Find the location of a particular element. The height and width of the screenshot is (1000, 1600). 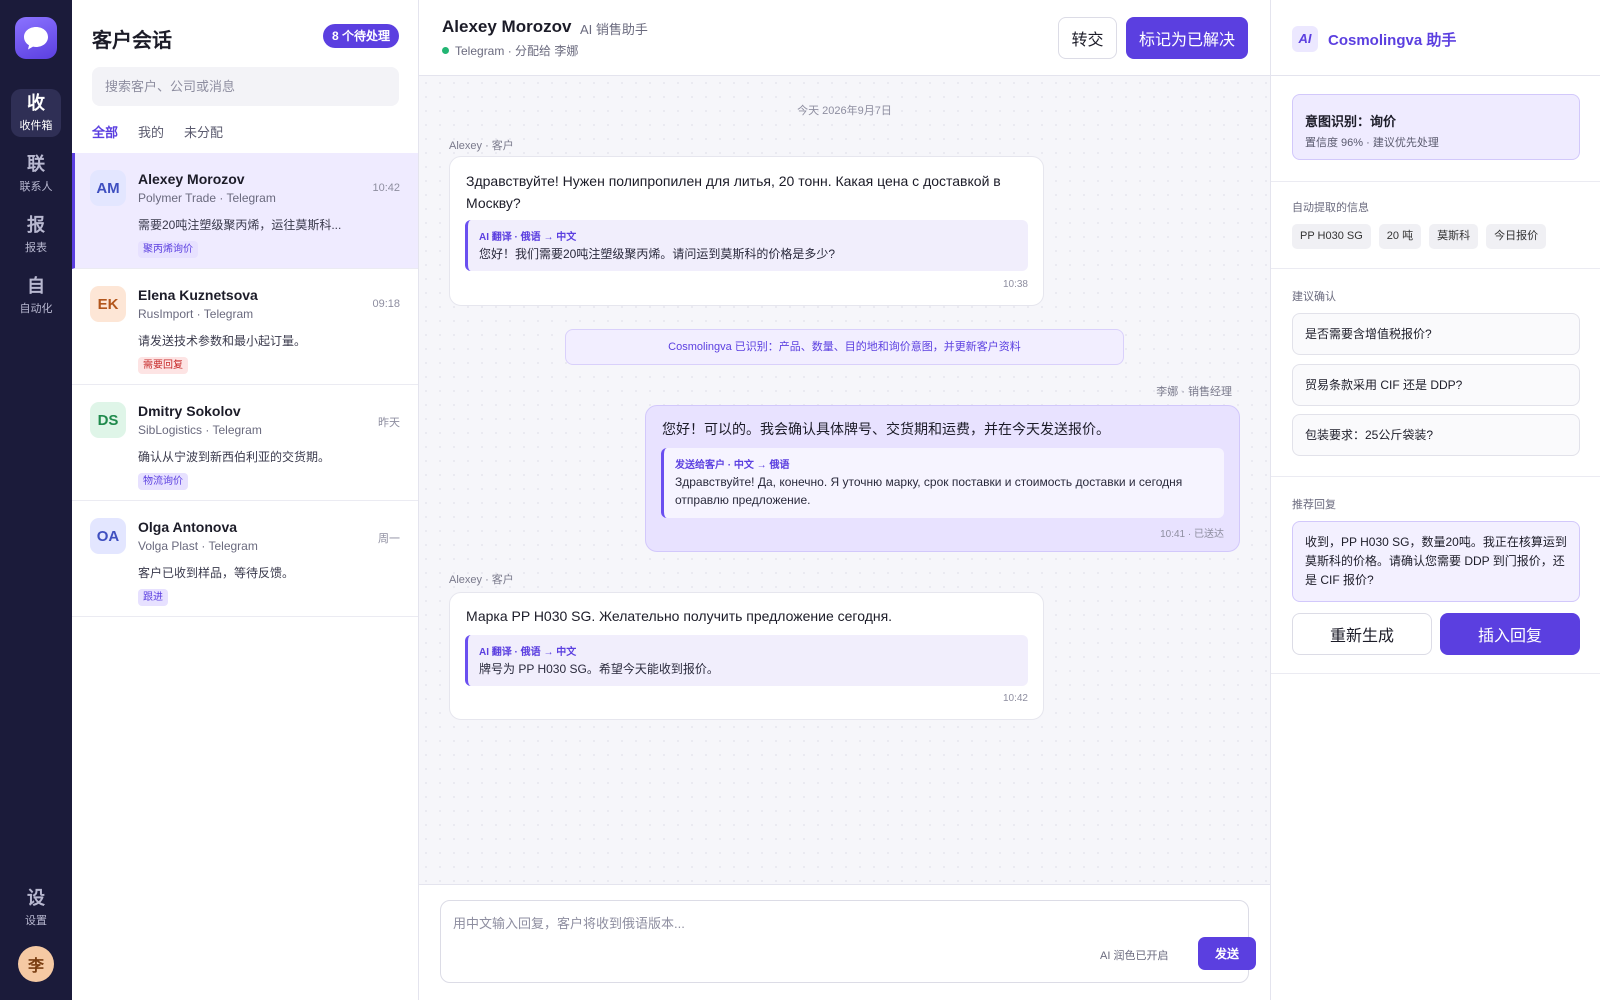

extracted-info-label: 自动提取的信息 is located at coordinates (1330, 208).